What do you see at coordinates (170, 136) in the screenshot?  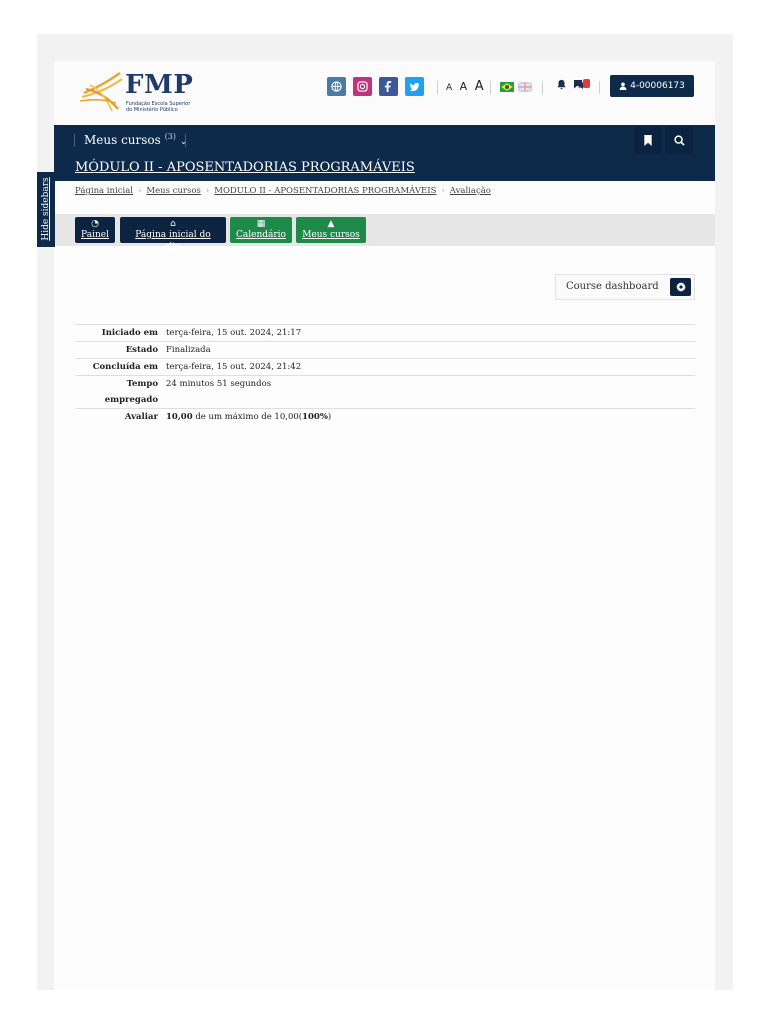 I see `my-courses-count: (3)` at bounding box center [170, 136].